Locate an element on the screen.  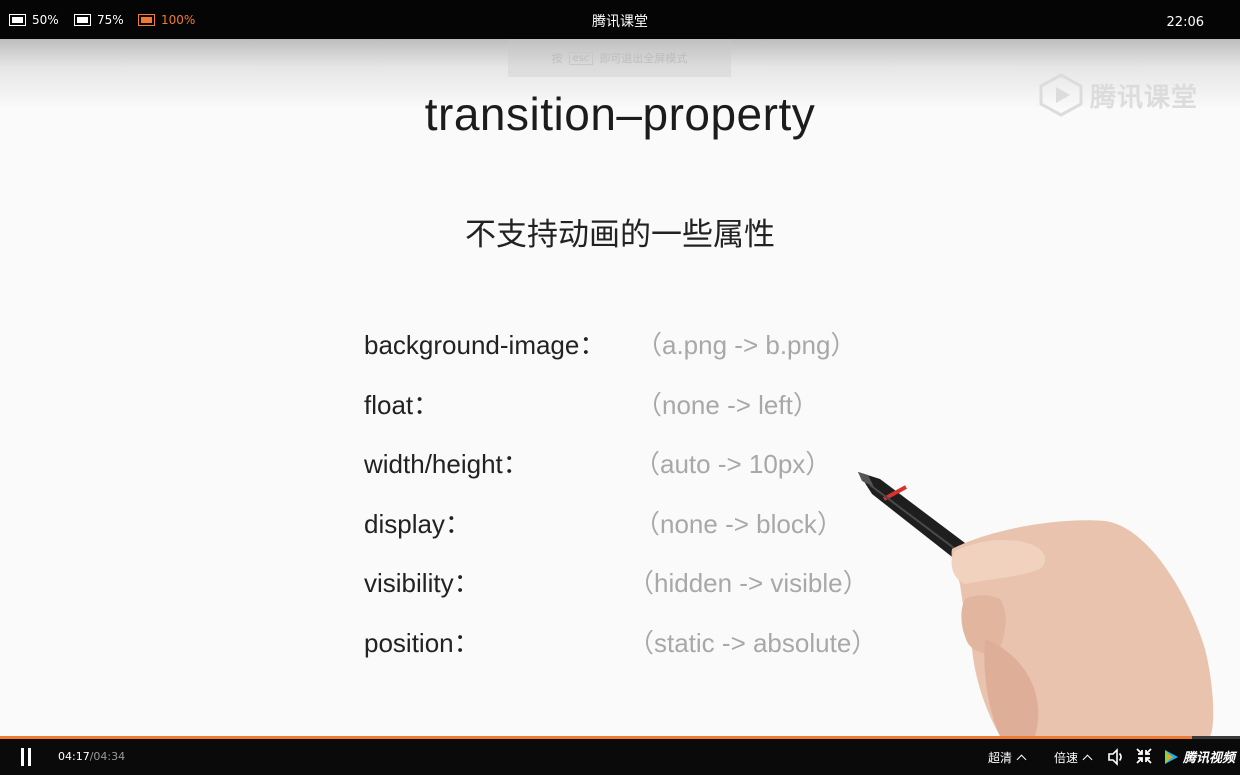
zoom-50-option: 50% is located at coordinates (34, 20).